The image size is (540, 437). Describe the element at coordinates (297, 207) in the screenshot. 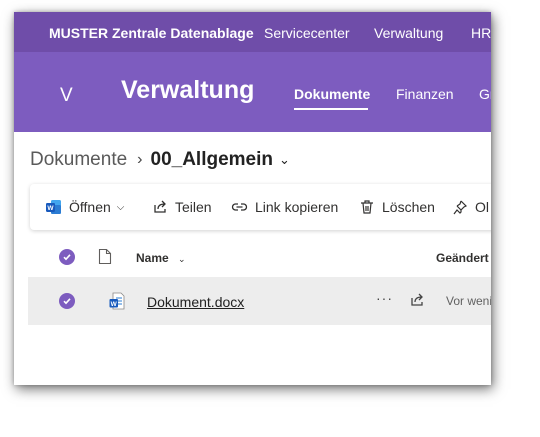

I see `copy-link-label: Link kopieren` at that location.